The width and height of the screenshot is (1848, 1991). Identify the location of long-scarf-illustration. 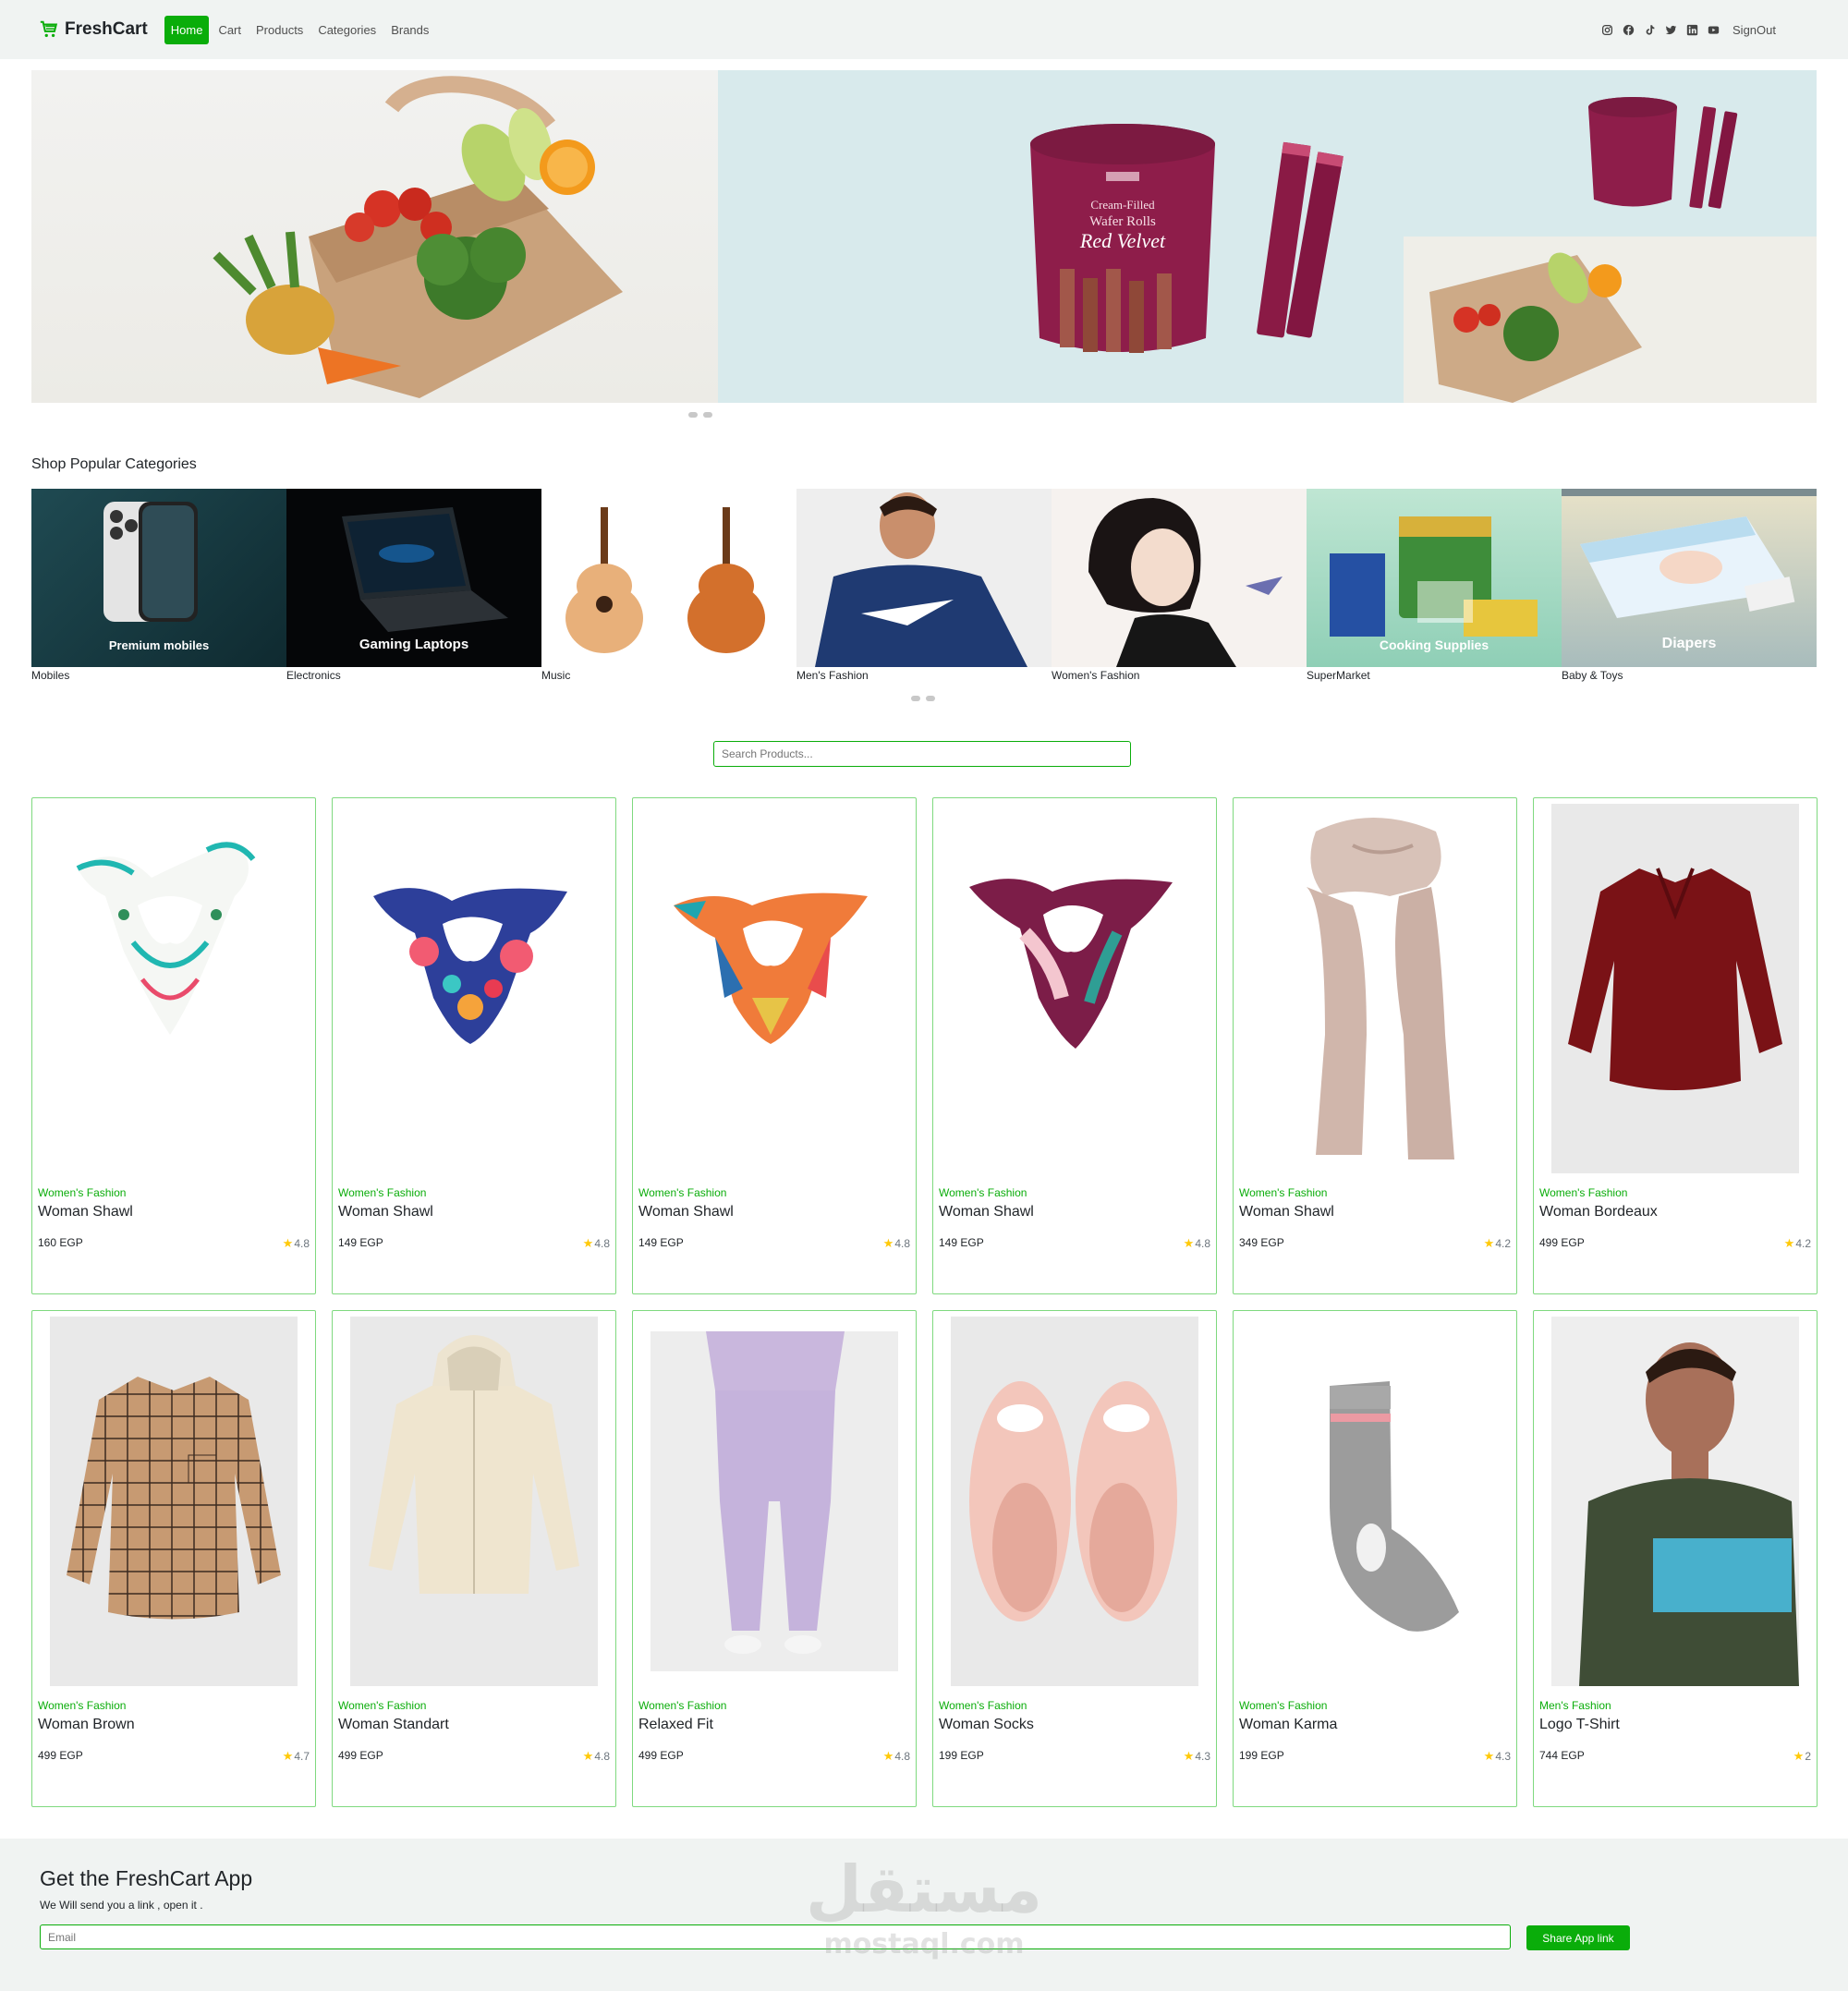
(1380, 989).